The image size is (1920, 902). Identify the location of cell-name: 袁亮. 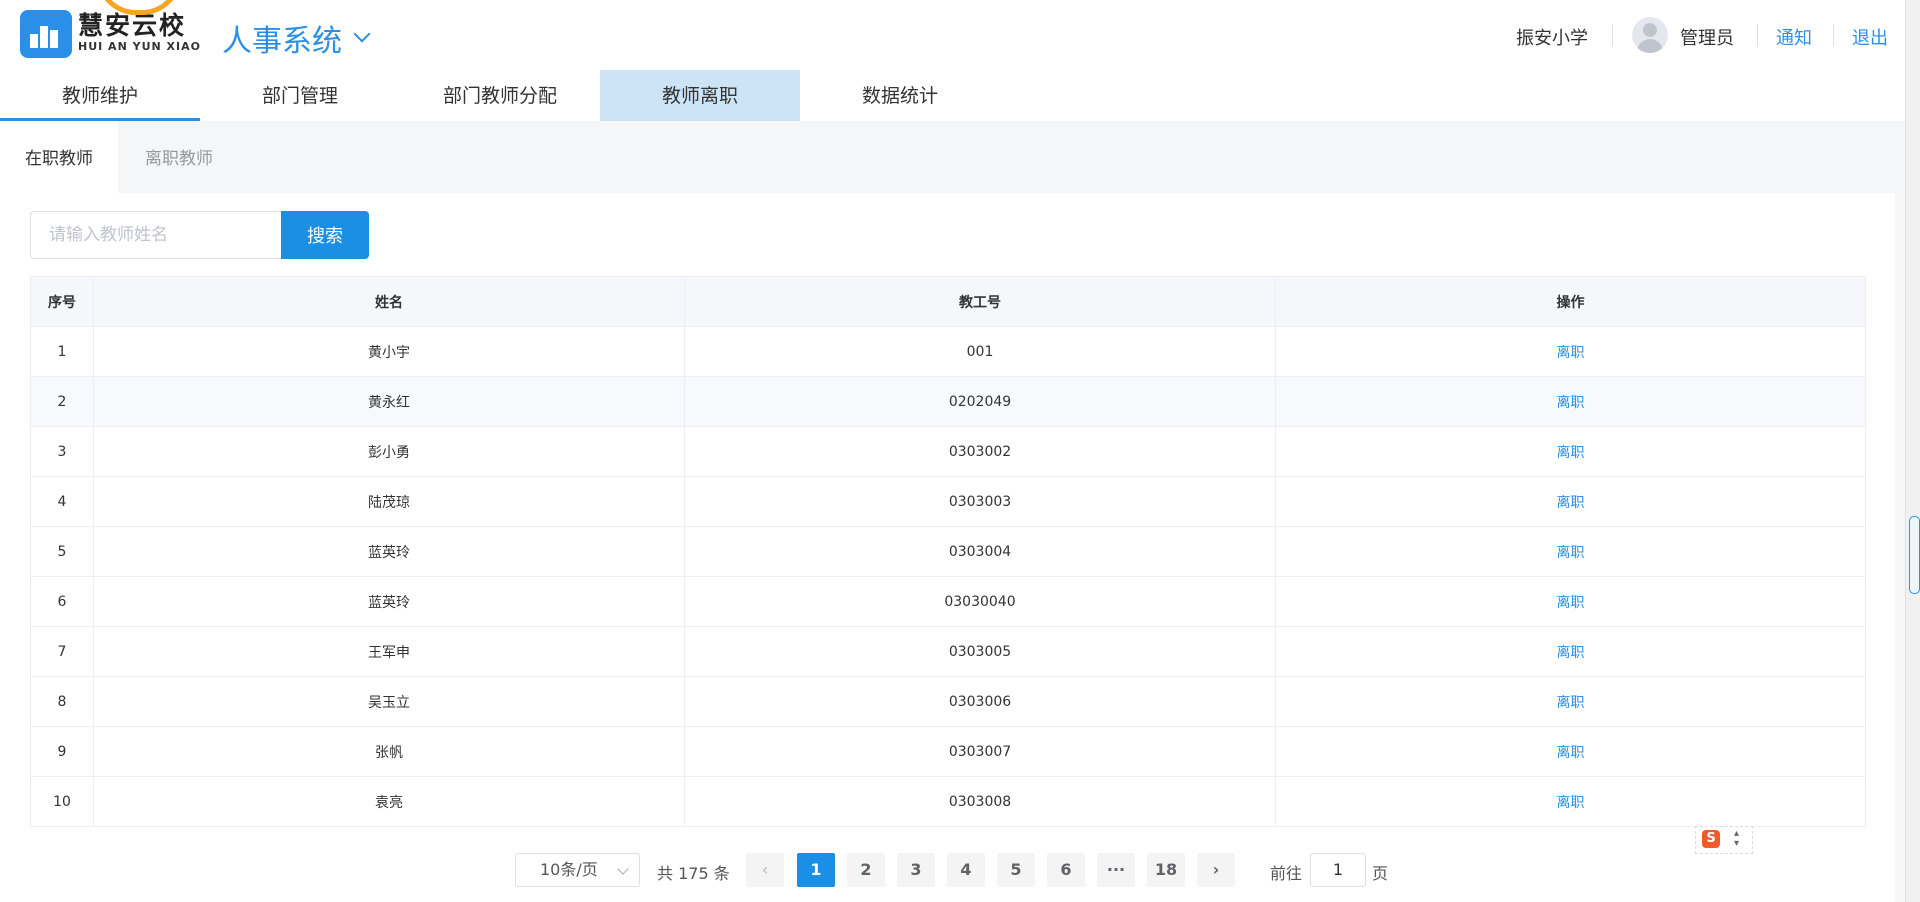
(389, 801).